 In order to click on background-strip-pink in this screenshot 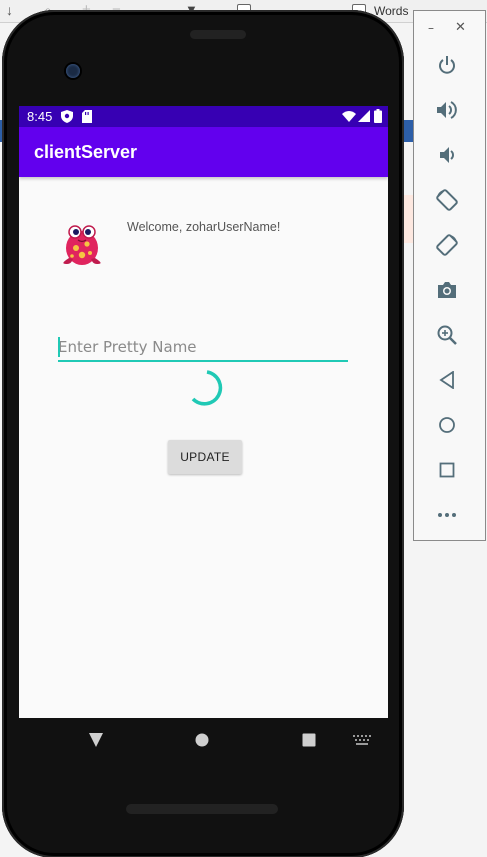, I will do `click(408, 219)`.